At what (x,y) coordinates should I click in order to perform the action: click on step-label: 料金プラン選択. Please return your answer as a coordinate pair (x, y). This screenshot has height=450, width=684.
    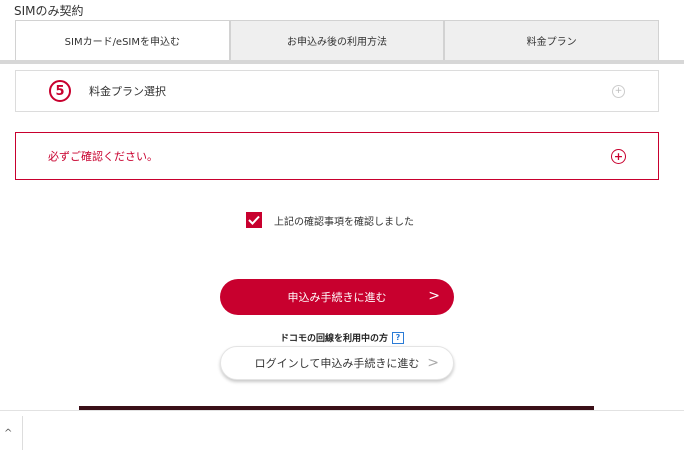
    Looking at the image, I should click on (127, 91).